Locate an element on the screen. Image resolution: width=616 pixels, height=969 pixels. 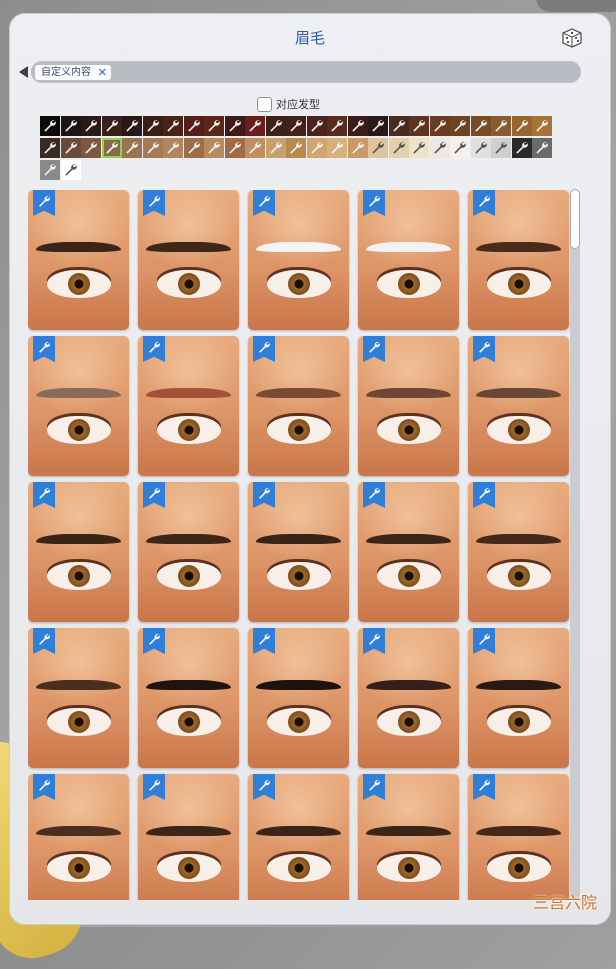
scrollbar-thumb is located at coordinates (575, 219).